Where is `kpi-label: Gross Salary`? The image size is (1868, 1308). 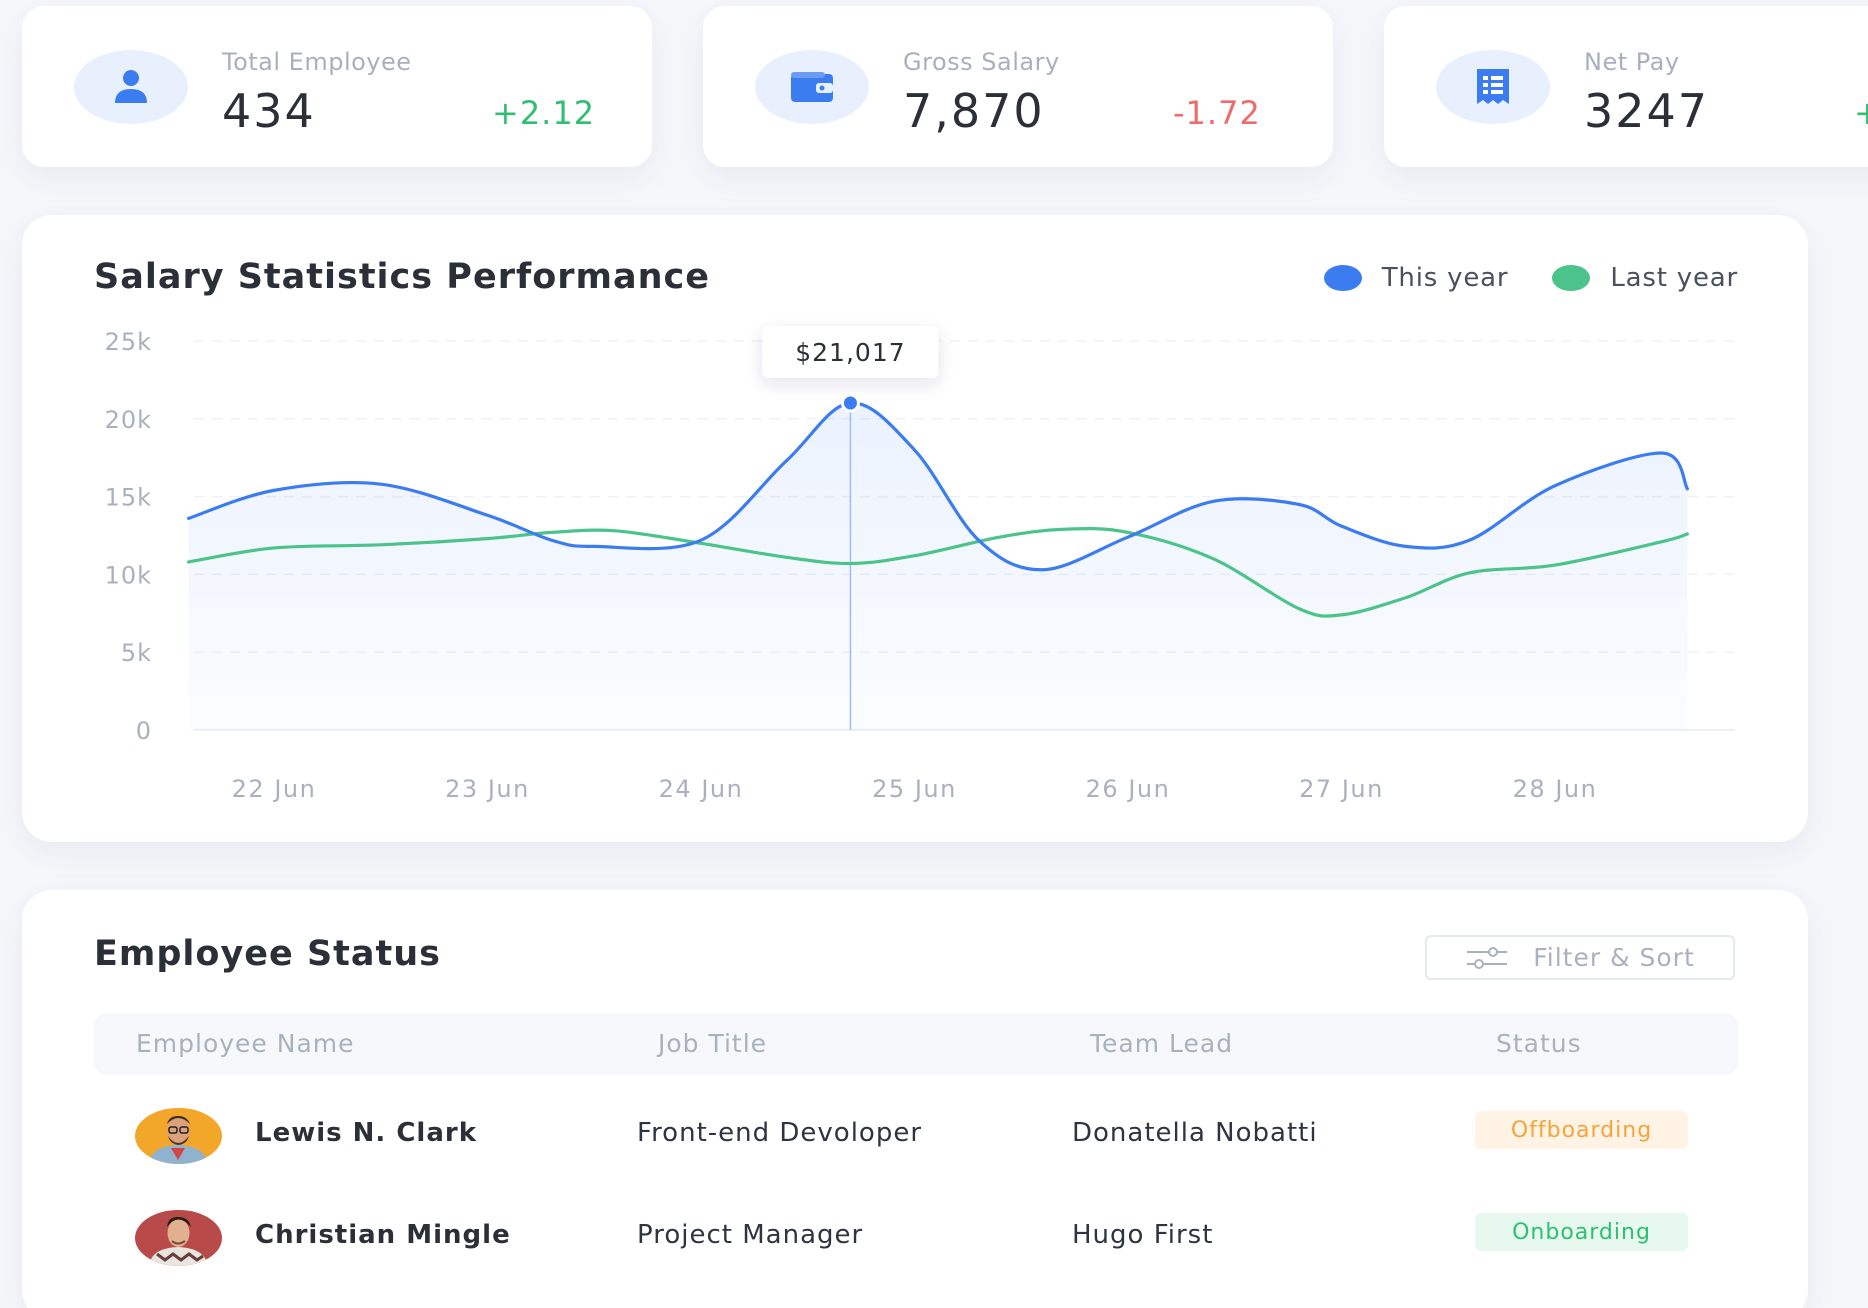 kpi-label: Gross Salary is located at coordinates (981, 62).